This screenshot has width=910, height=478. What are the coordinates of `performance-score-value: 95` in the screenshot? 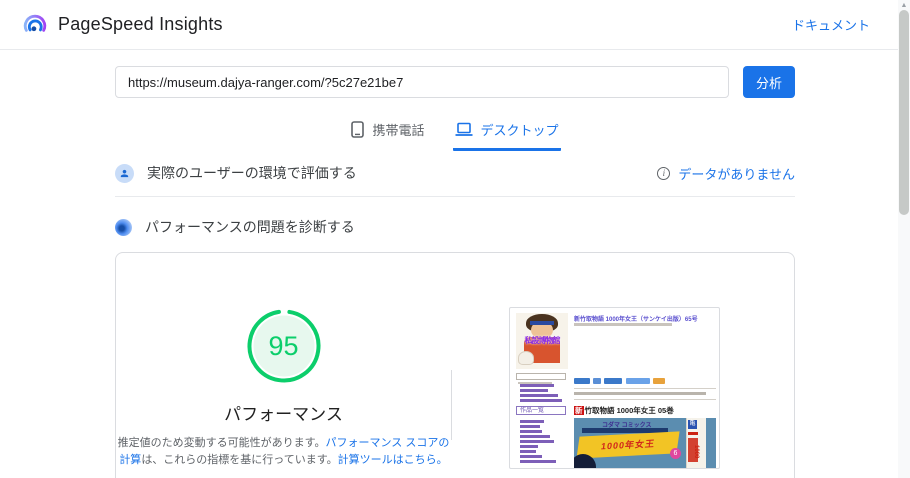 It's located at (283, 345).